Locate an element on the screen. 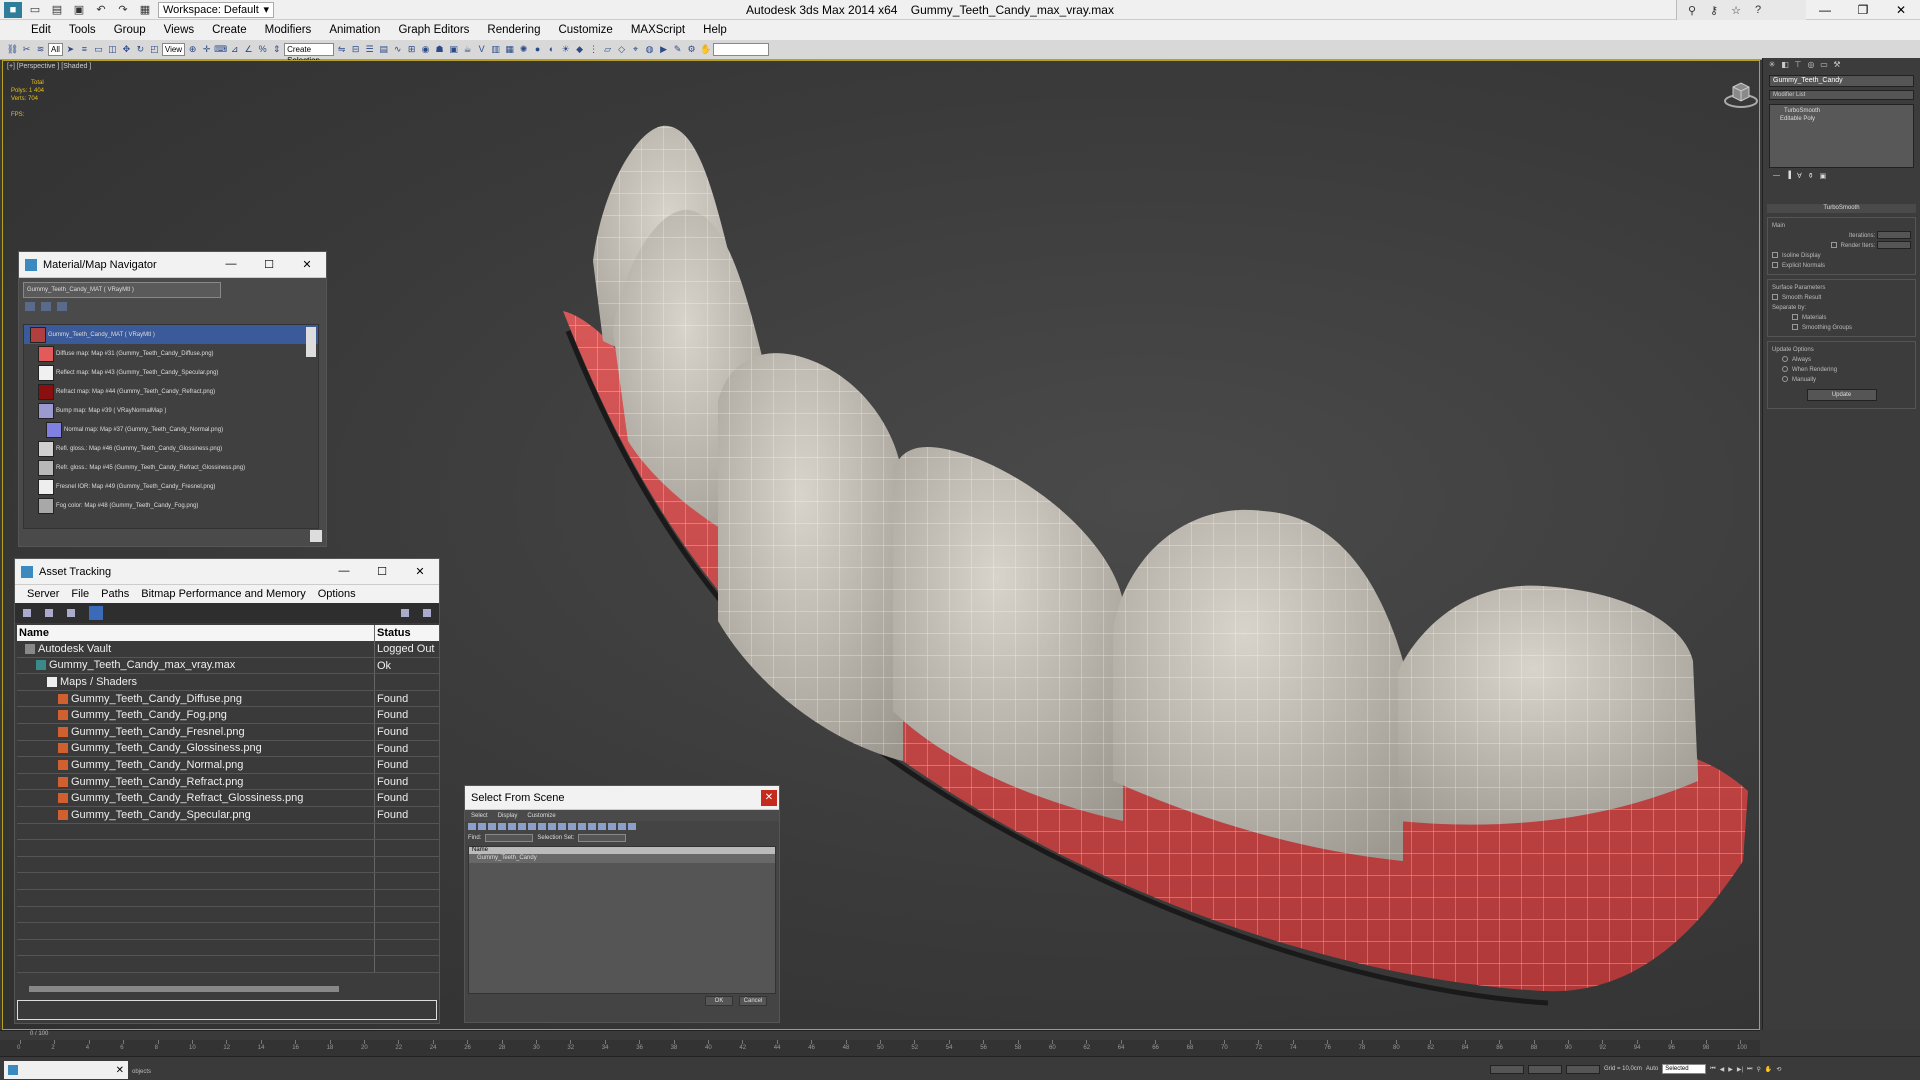 The height and width of the screenshot is (1080, 1920). schematic-icon: ⊞ is located at coordinates (411, 49).